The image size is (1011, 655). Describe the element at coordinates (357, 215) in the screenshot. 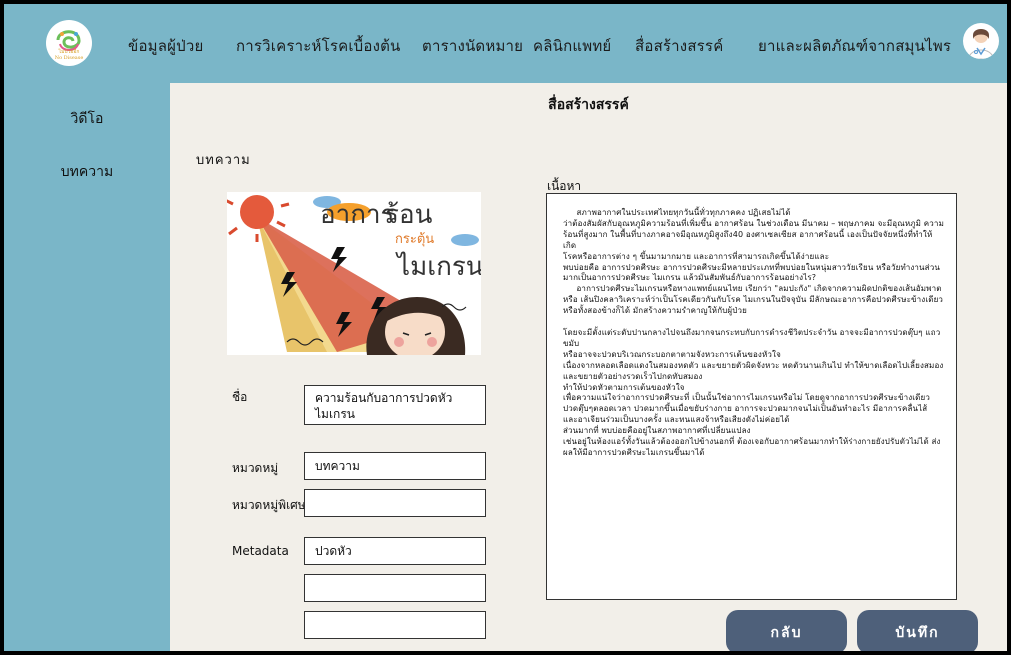

I see `hero-title-part1: อาการ` at that location.